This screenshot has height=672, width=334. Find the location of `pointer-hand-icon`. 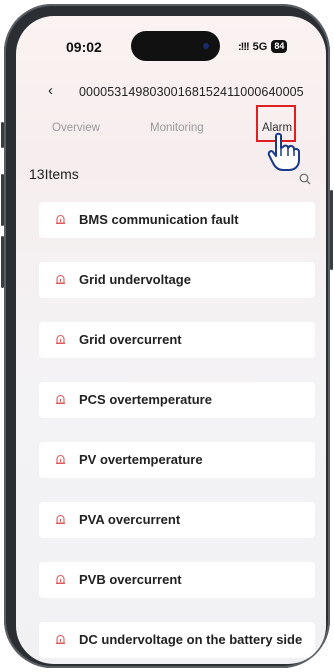

pointer-hand-icon is located at coordinates (283, 151).